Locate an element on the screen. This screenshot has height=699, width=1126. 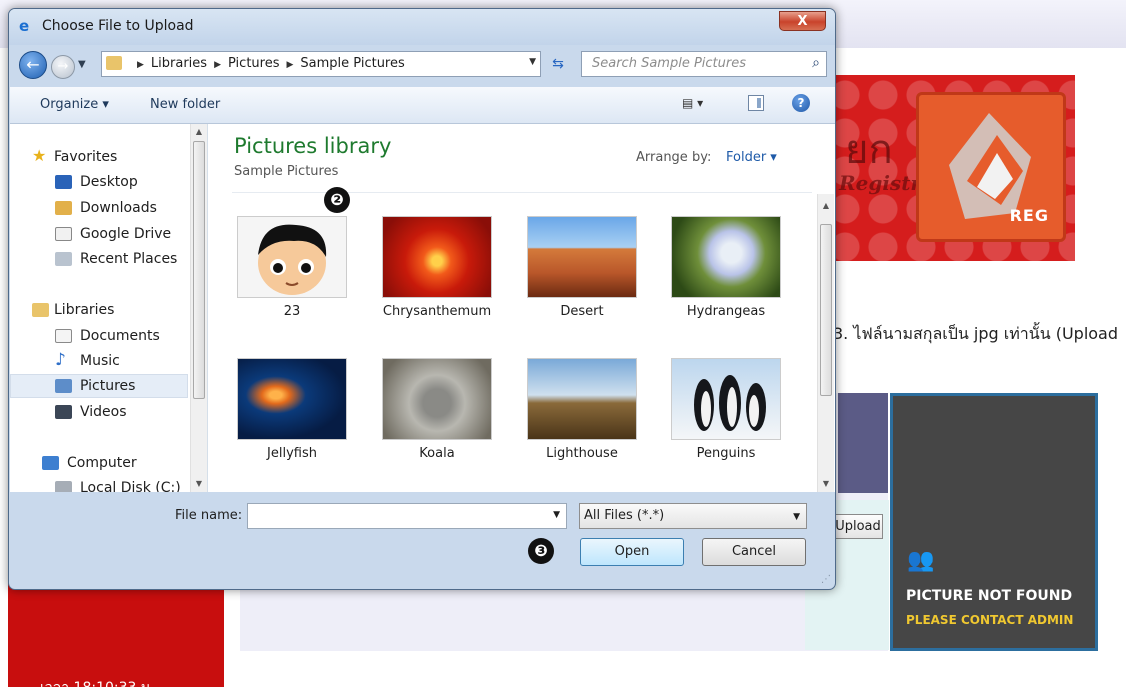
file-name-dropdown-icon: ▼ is located at coordinates (556, 515).